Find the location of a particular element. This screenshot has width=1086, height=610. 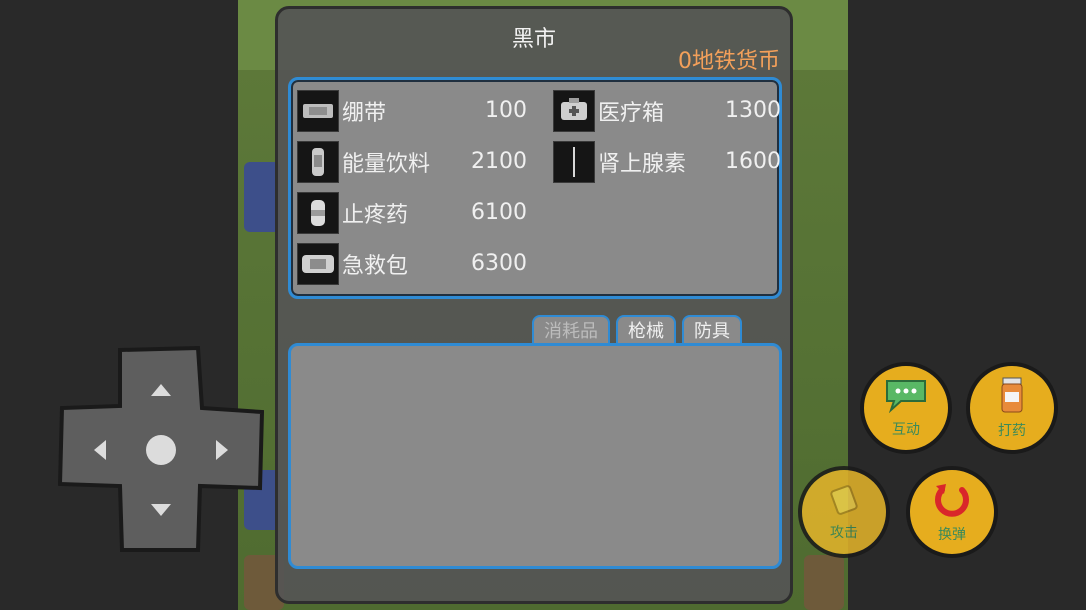

reload-arrow-icon is located at coordinates (952, 501).